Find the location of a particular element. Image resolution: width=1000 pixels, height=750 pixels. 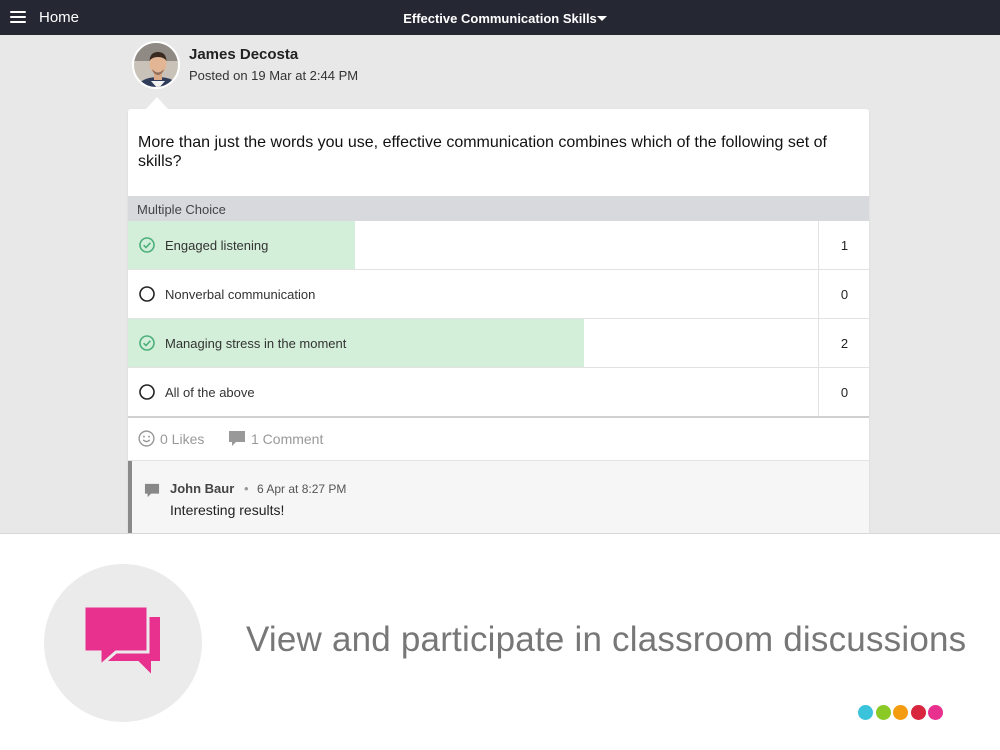

comment-author: John Baur is located at coordinates (202, 488).